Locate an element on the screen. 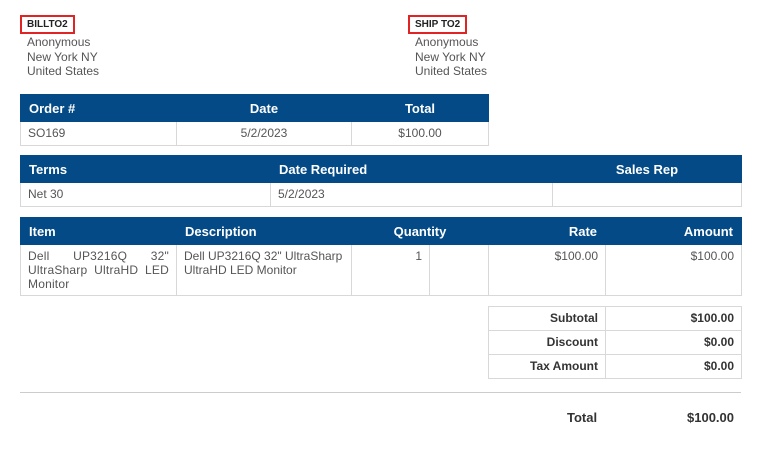 This screenshot has height=458, width=757. tax-row: Tax Amount $0.00 is located at coordinates (615, 366).